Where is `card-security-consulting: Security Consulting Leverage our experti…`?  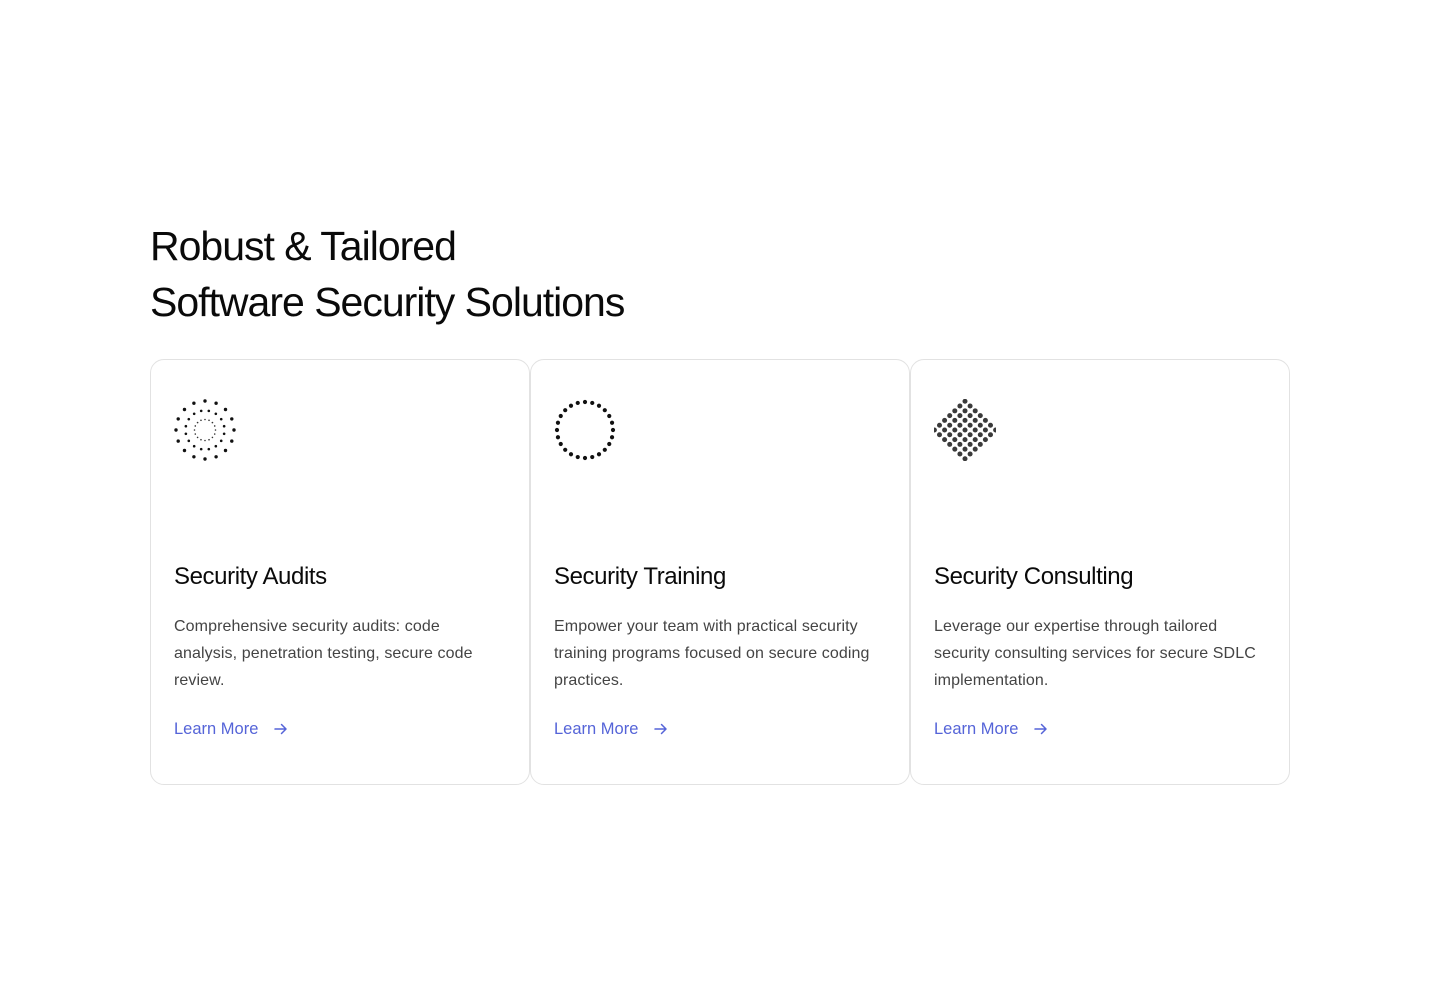
card-security-consulting: Security Consulting Leverage our experti… is located at coordinates (1100, 572).